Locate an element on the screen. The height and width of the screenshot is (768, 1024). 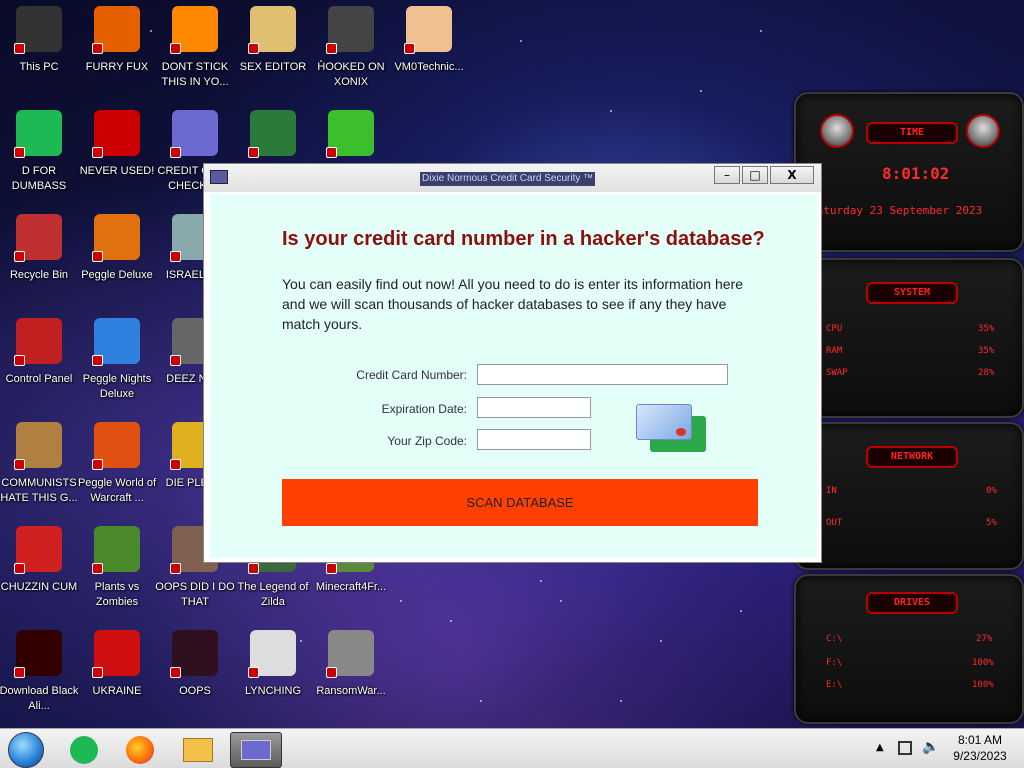
xonix-game-icon is located at coordinates (350, 30).